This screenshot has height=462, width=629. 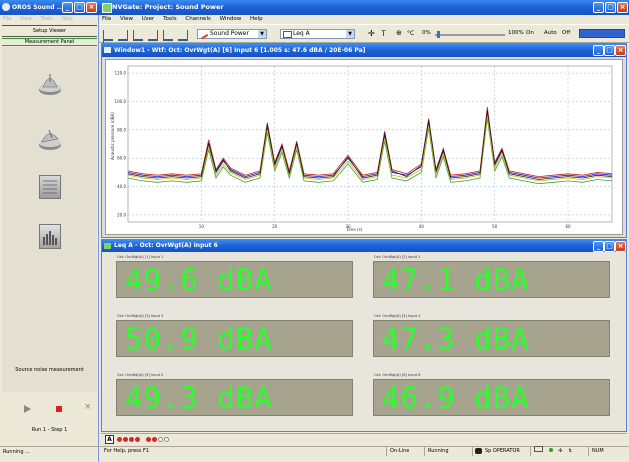 What do you see at coordinates (609, 246) in the screenshot?
I see `leq-maximize-icon: □` at bounding box center [609, 246].